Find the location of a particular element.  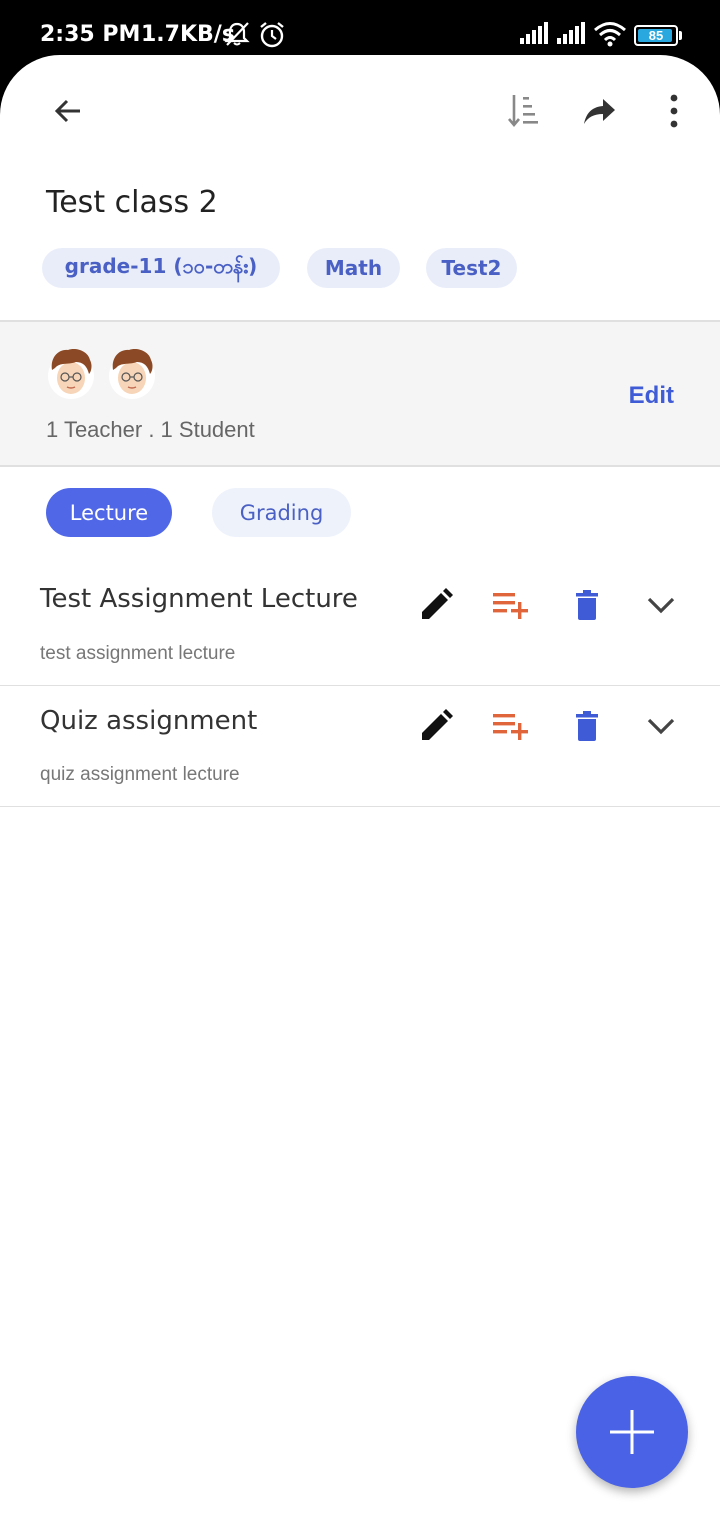

bell-muted-icon is located at coordinates (237, 34).